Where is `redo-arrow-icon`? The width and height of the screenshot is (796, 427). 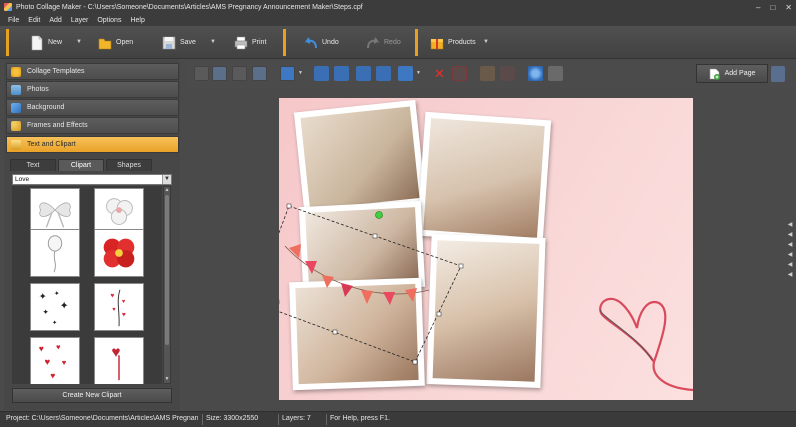 redo-arrow-icon is located at coordinates (373, 42).